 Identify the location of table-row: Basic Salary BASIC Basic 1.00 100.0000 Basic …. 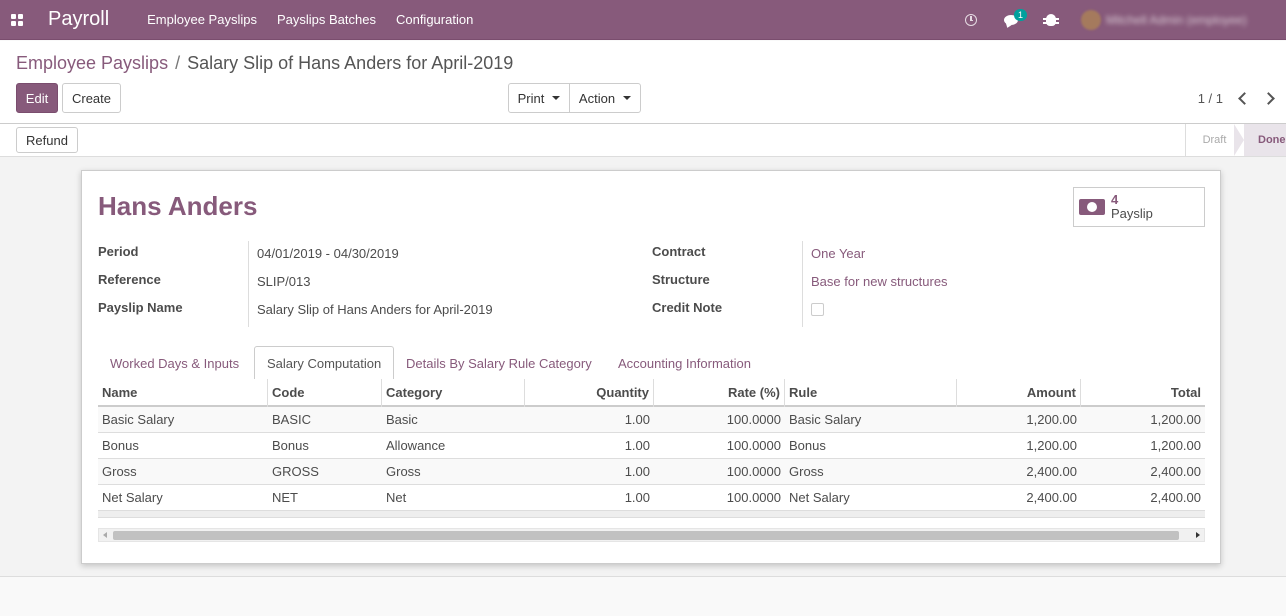
(651, 420).